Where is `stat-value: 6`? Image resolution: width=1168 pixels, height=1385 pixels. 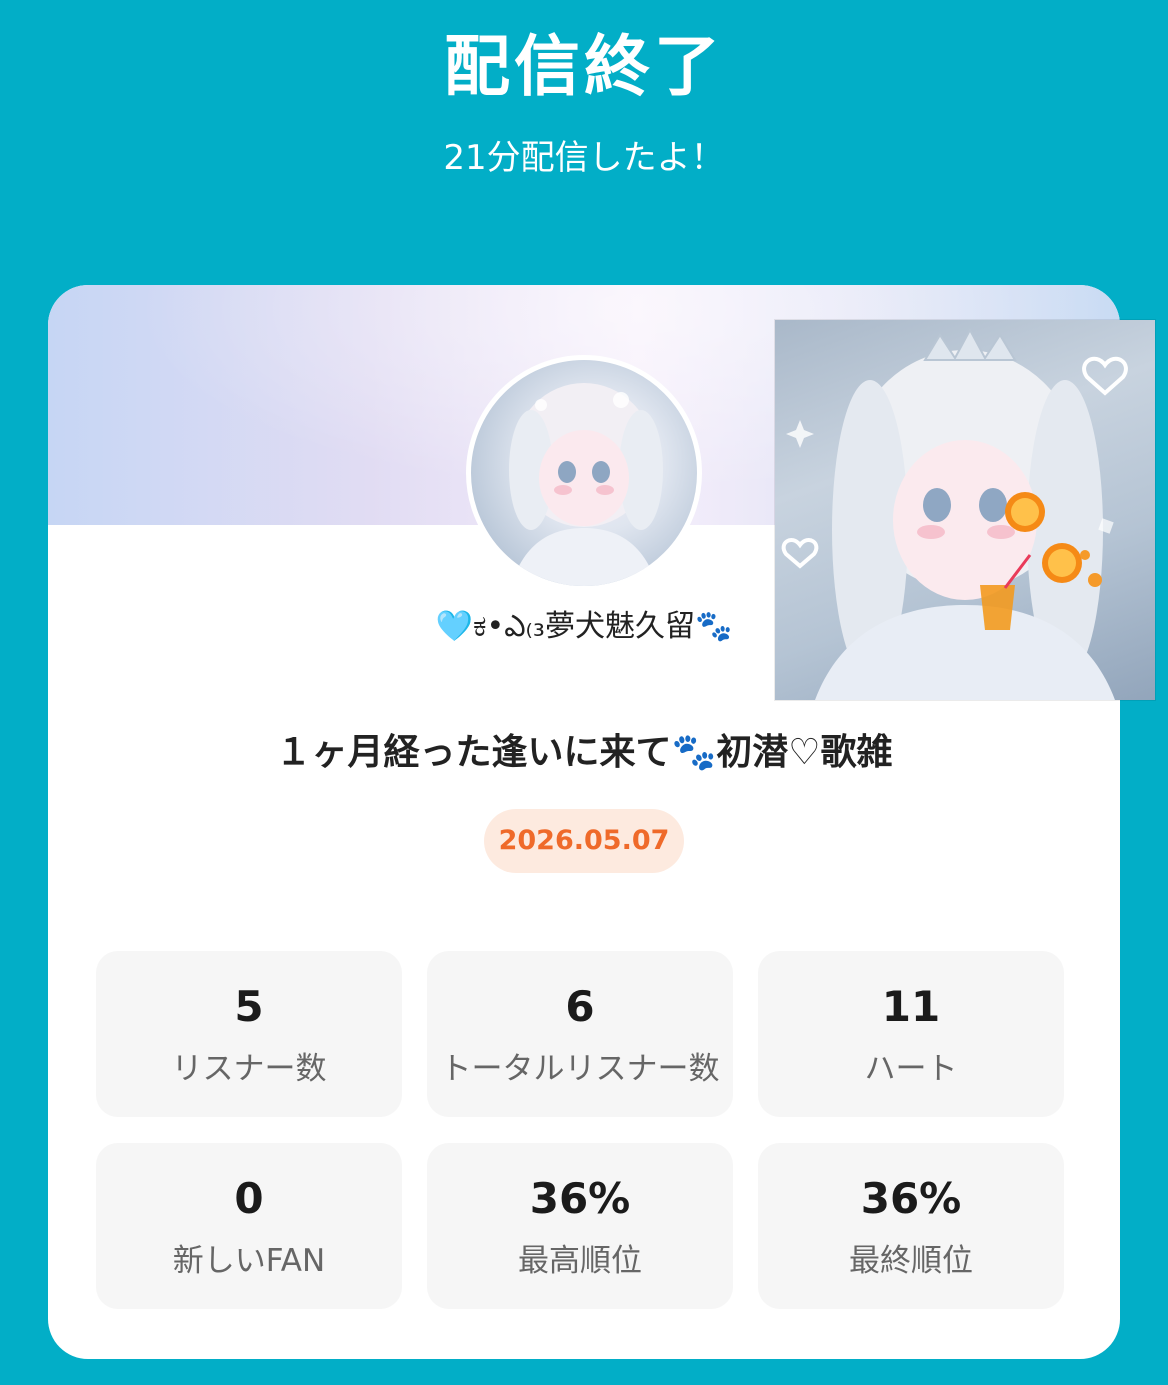 stat-value: 6 is located at coordinates (580, 1006).